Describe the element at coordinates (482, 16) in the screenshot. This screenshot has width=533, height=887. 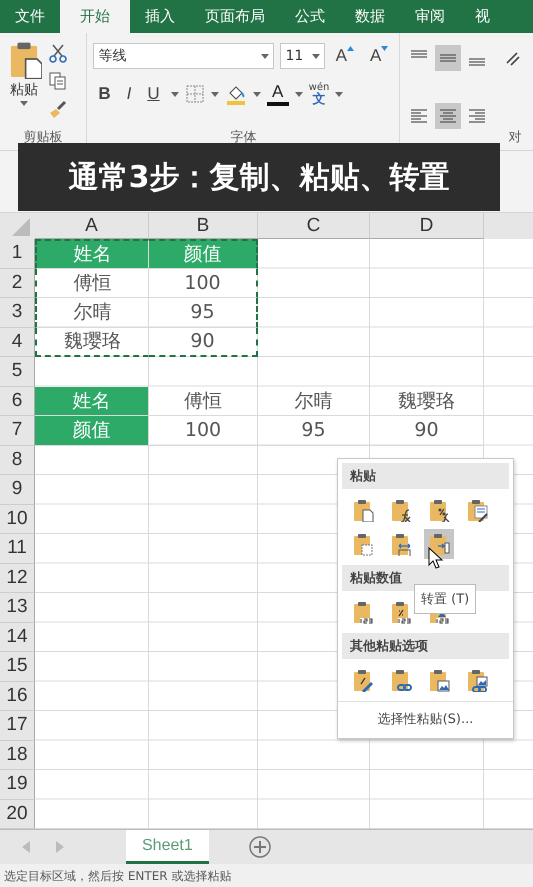
I see `ribbon-tab: 视` at that location.